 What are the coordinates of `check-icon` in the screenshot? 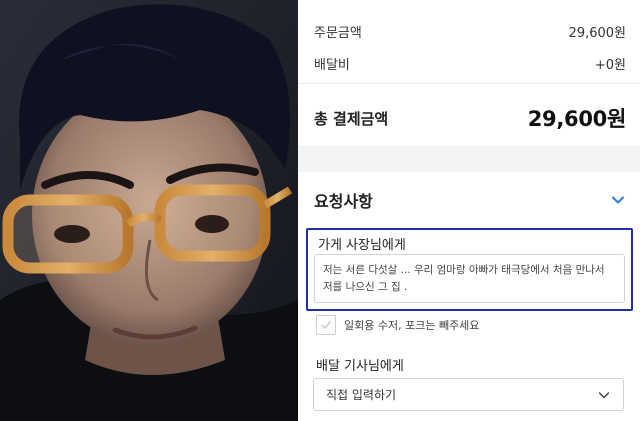 It's located at (326, 325).